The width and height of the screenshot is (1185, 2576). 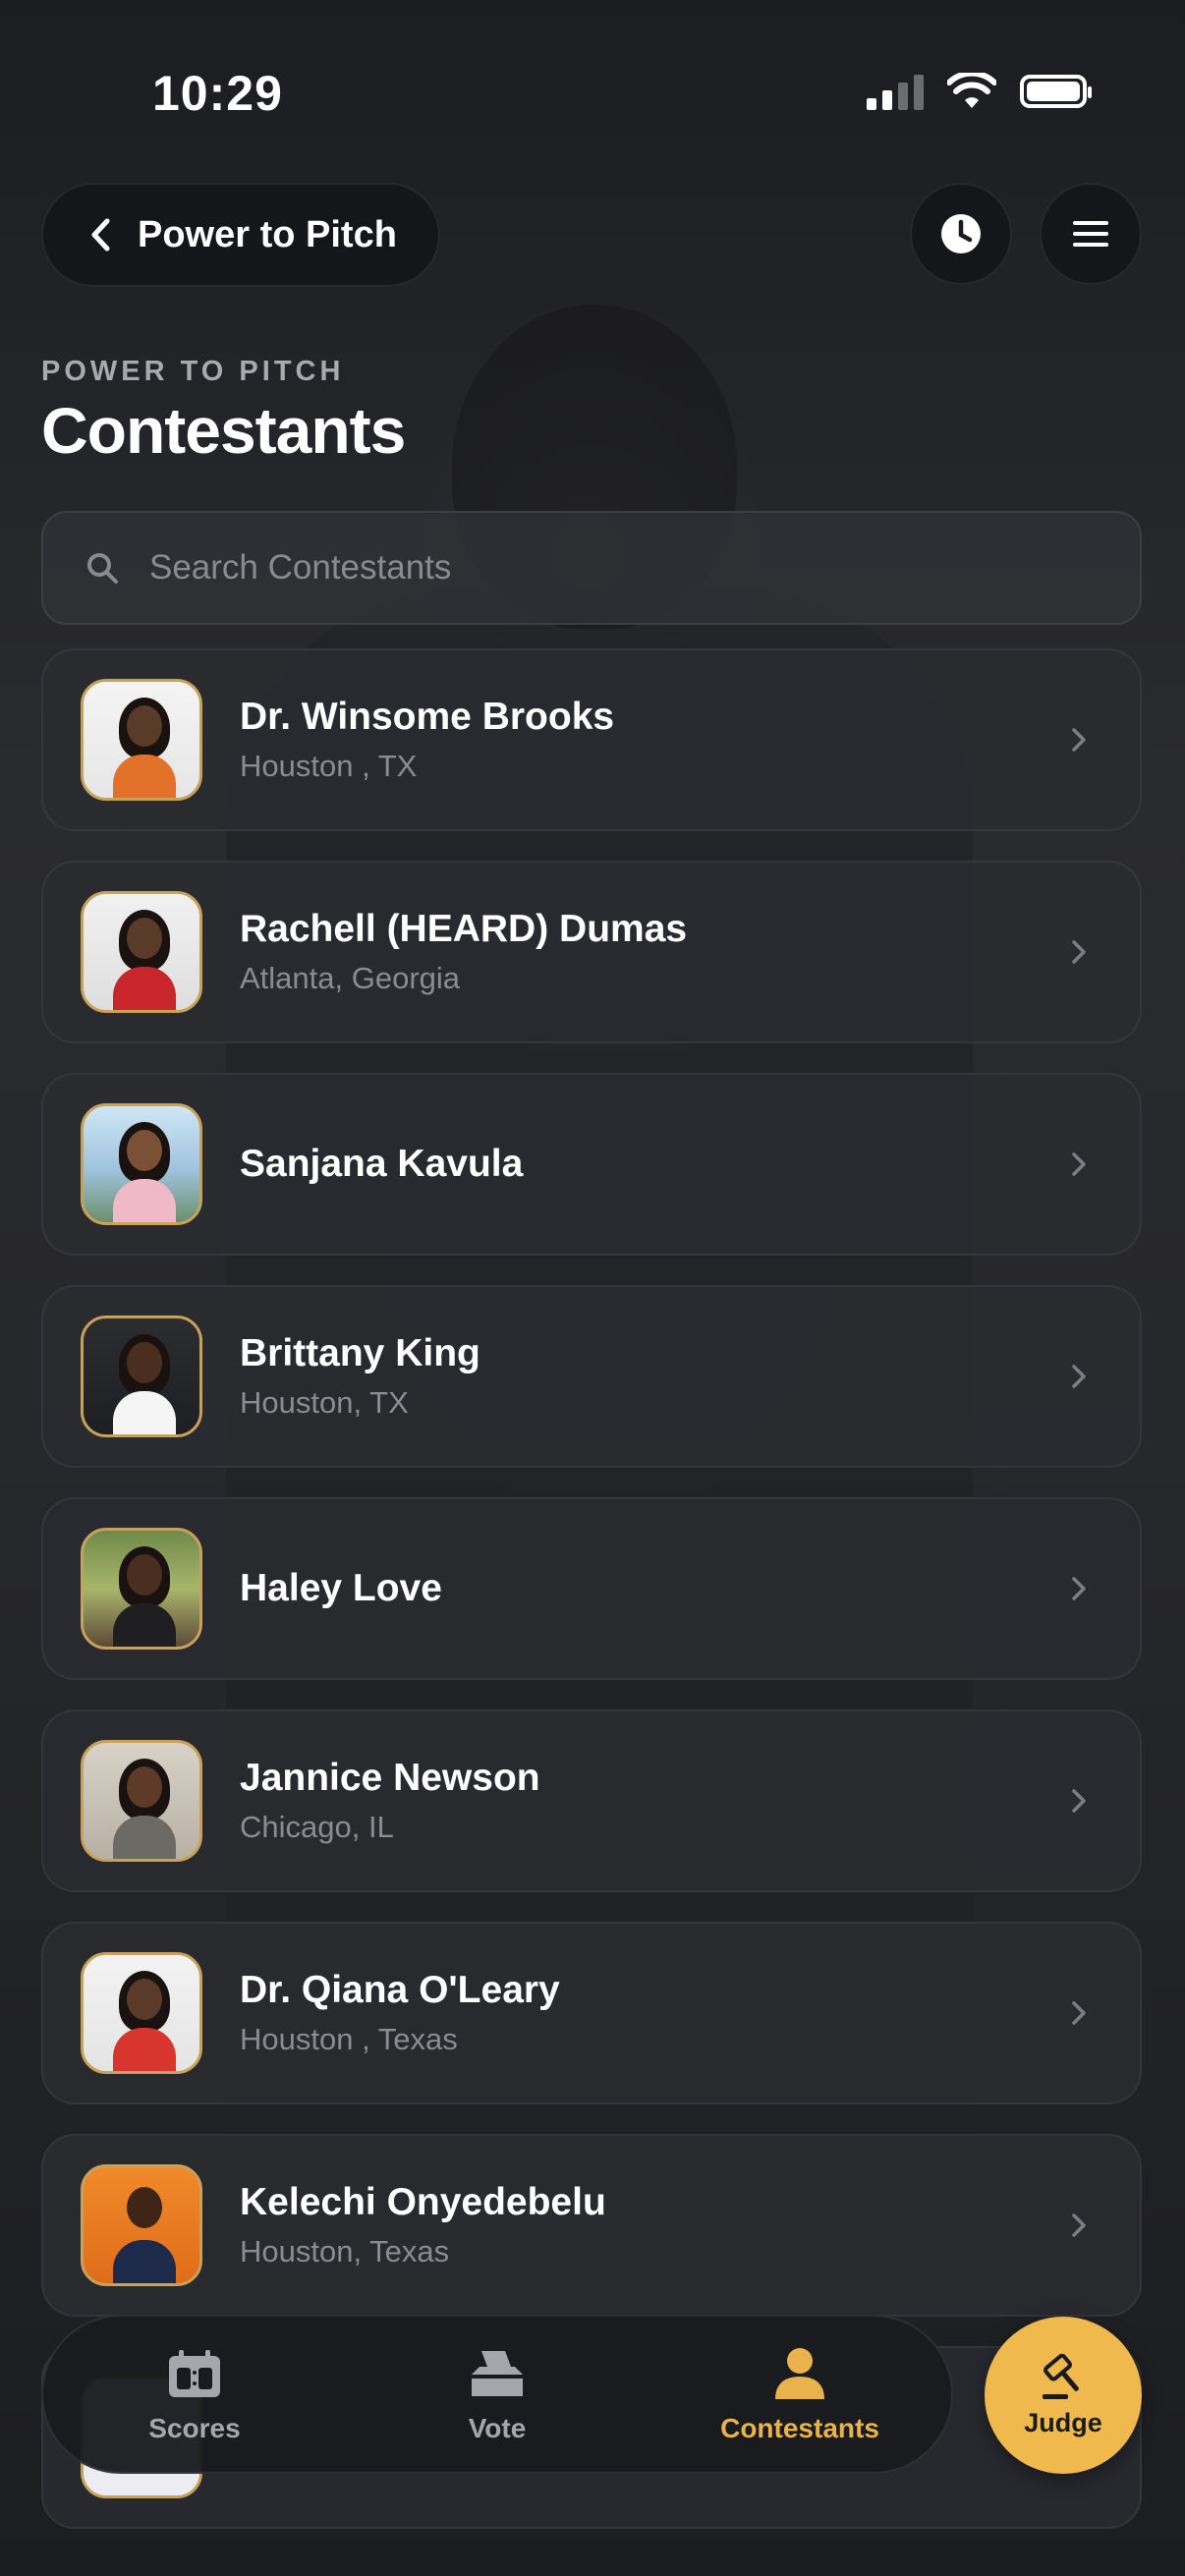 I want to click on judge-button: Judge, so click(x=1064, y=2395).